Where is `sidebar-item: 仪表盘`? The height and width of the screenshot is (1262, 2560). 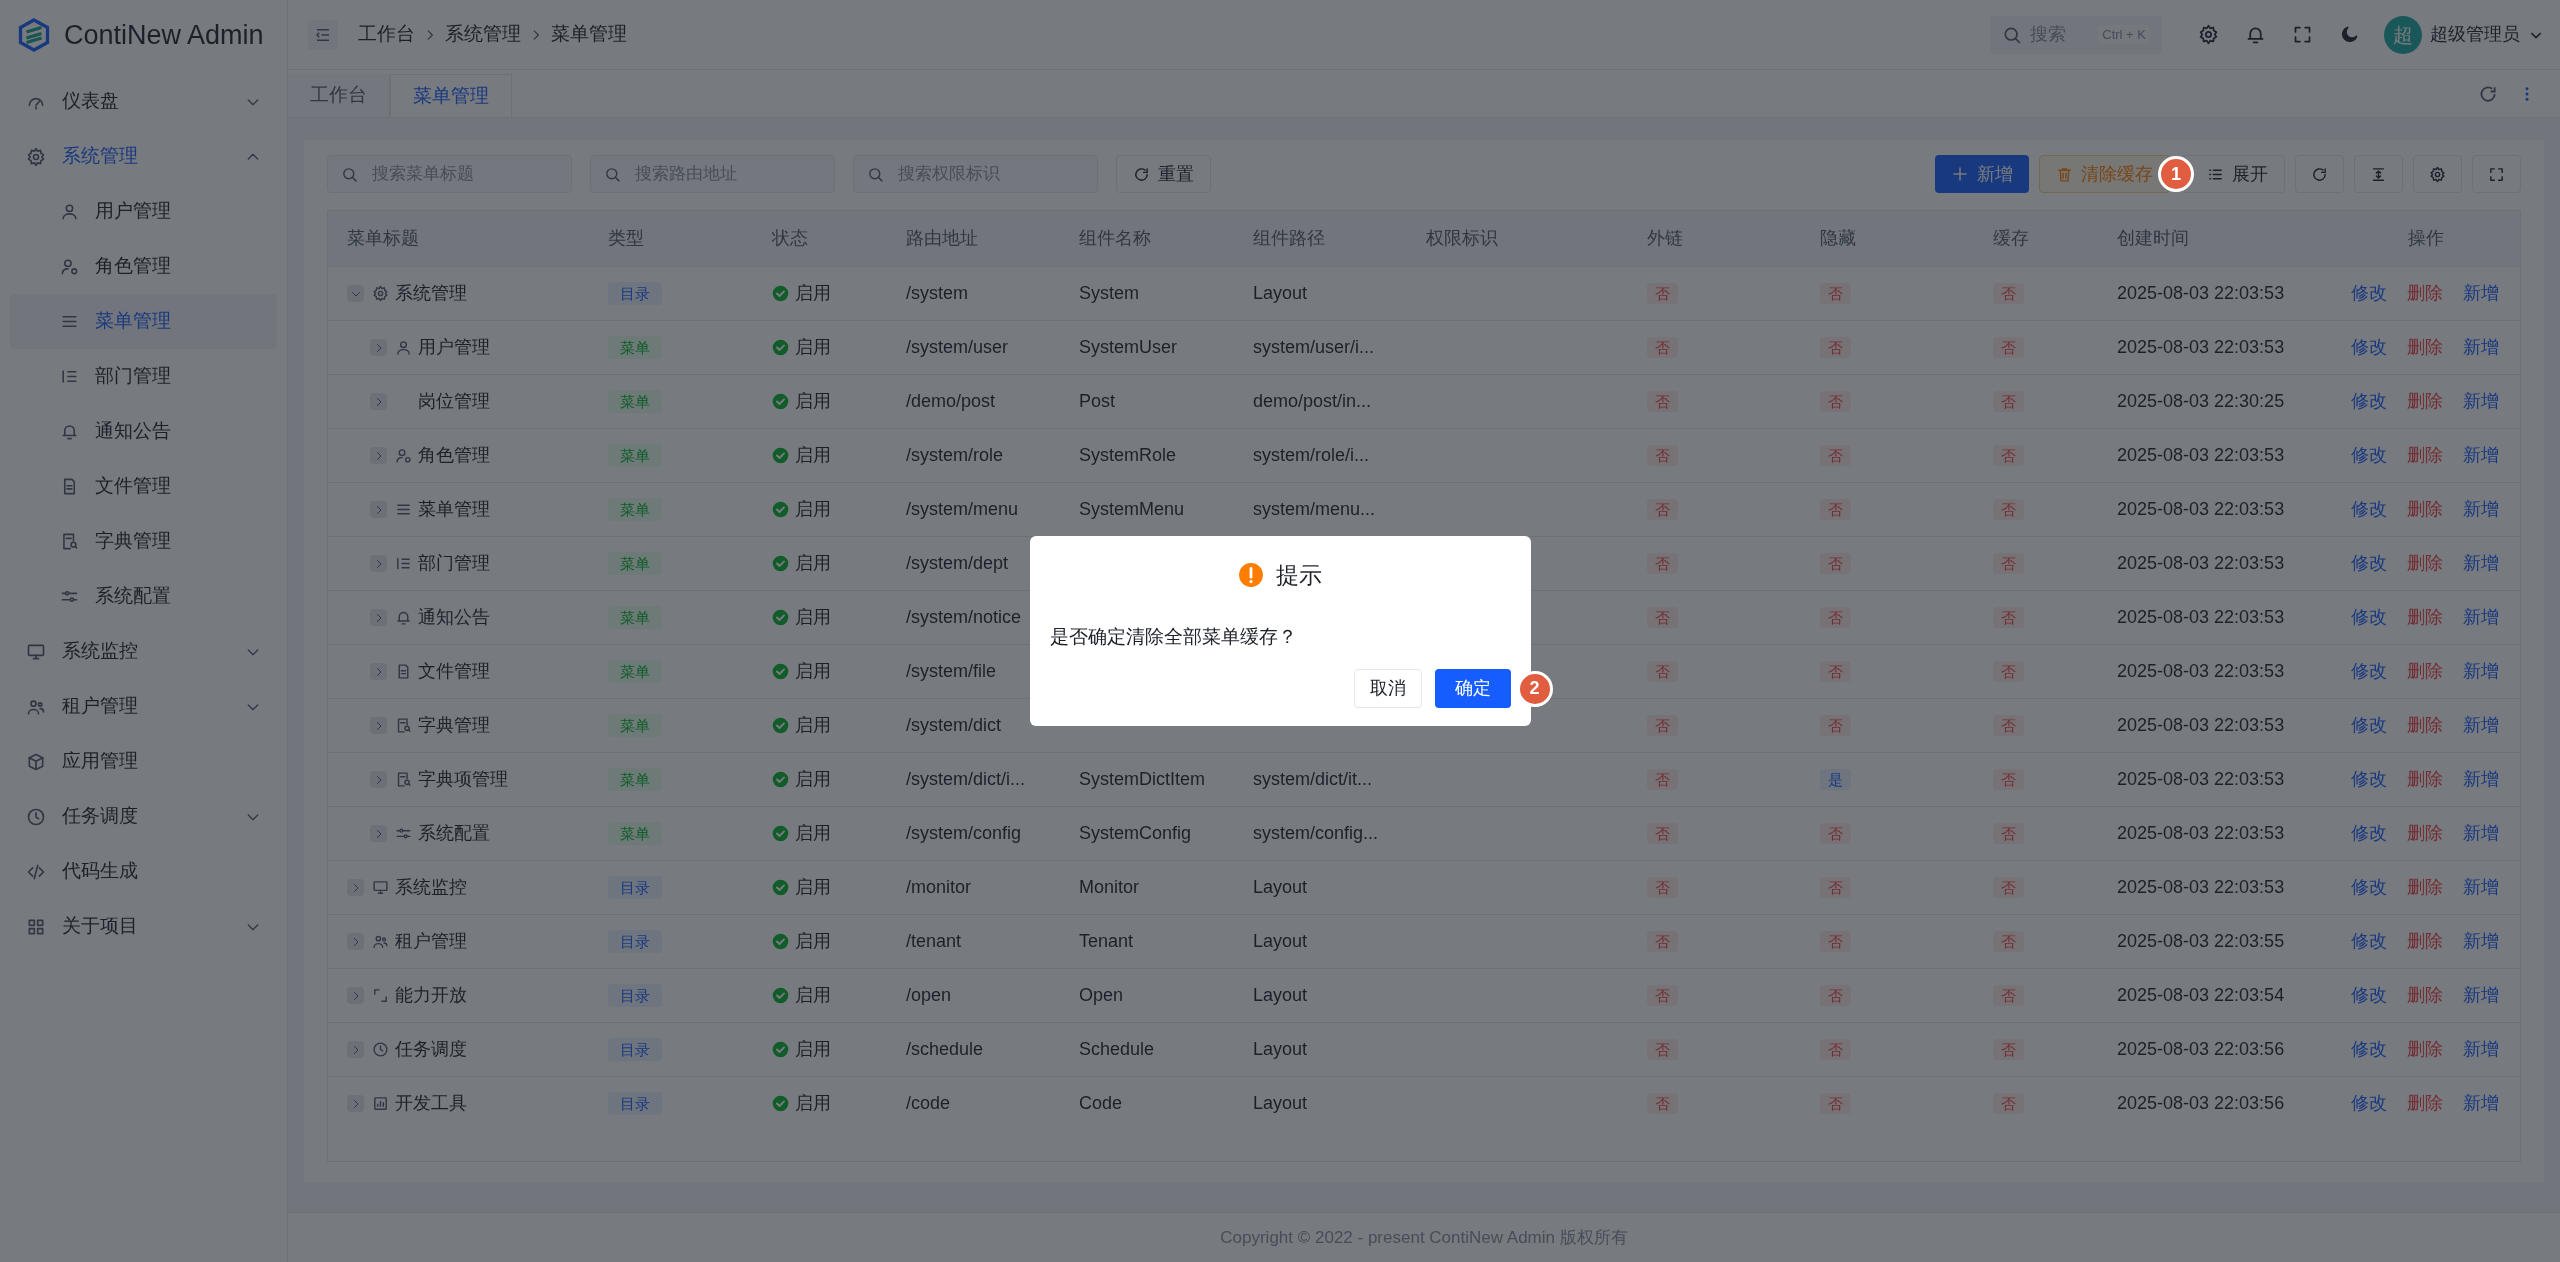
sidebar-item: 仪表盘 is located at coordinates (143, 101).